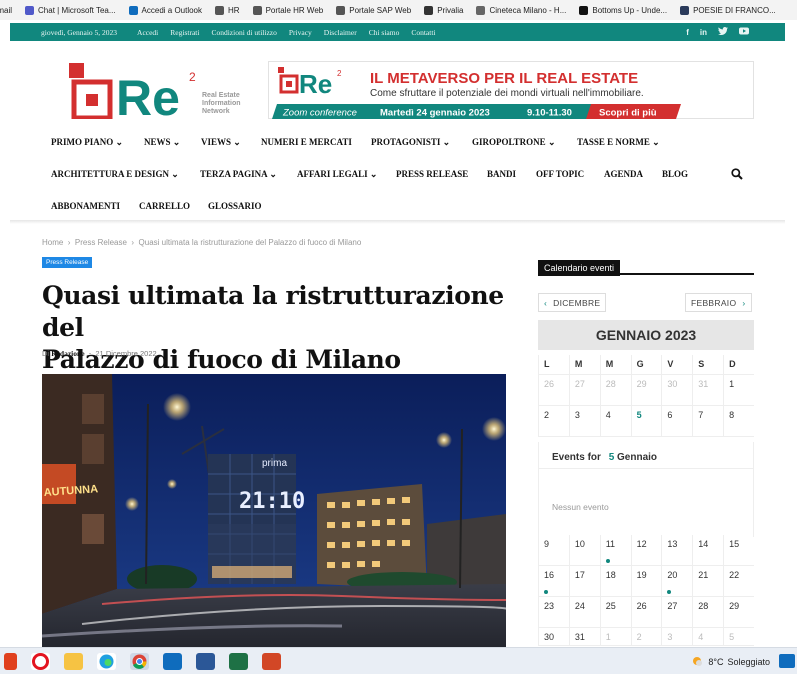  Describe the element at coordinates (703, 32) in the screenshot. I see `linkedin-icon: in` at that location.